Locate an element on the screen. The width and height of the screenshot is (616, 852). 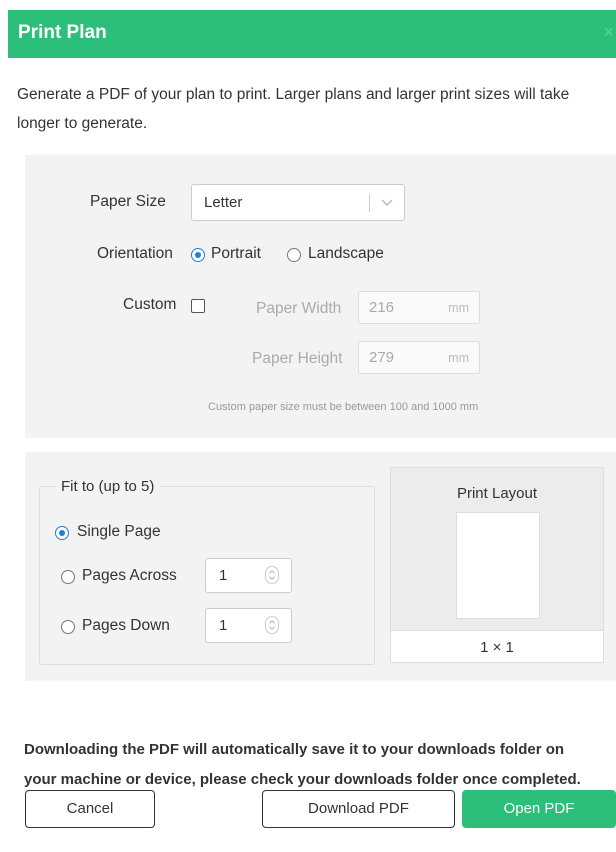
paper-width-value: 216 is located at coordinates (382, 307).